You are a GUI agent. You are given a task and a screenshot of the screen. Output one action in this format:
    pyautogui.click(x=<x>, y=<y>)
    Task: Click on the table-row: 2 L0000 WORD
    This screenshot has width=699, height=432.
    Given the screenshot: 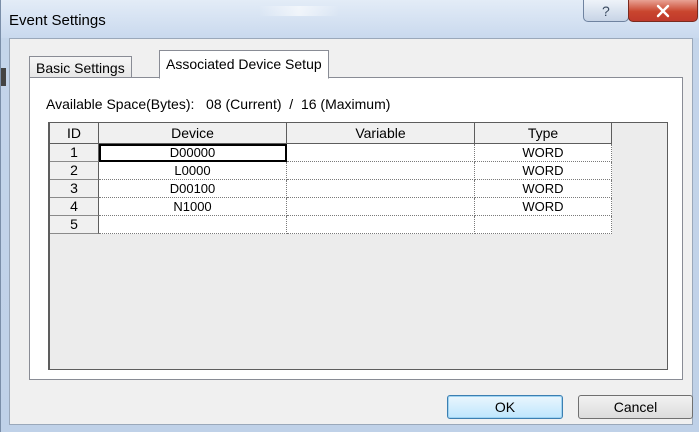 What is the action you would take?
    pyautogui.click(x=331, y=171)
    